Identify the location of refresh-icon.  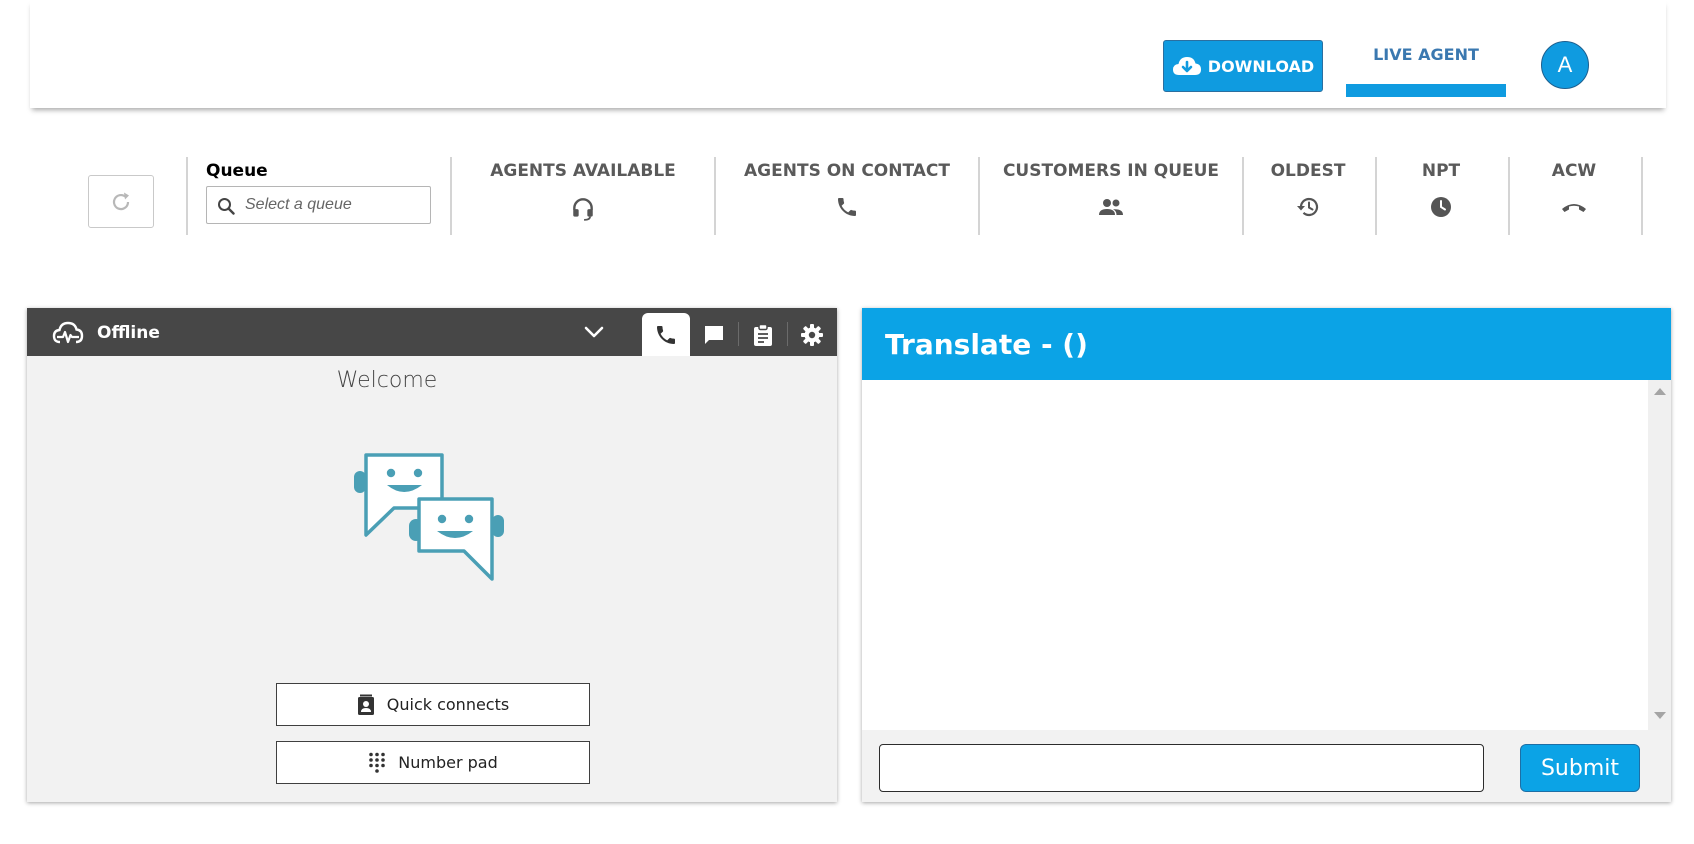
(121, 201).